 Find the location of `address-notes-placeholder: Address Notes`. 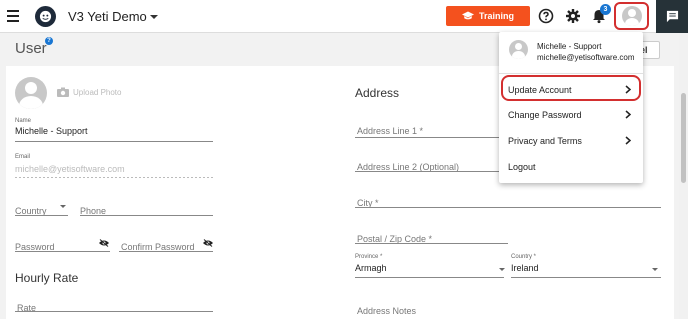

address-notes-placeholder: Address Notes is located at coordinates (387, 311).